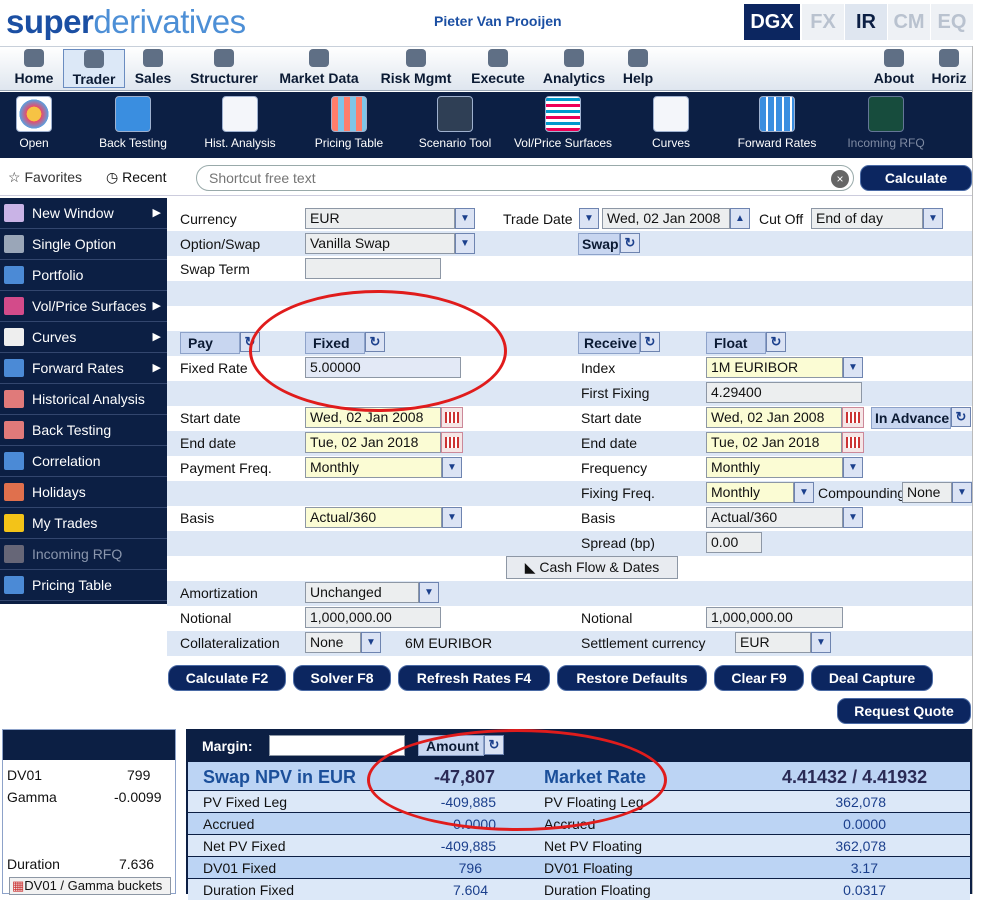 The image size is (1000, 900). What do you see at coordinates (823, 22) in the screenshot?
I see `product-tab-fx: FX` at bounding box center [823, 22].